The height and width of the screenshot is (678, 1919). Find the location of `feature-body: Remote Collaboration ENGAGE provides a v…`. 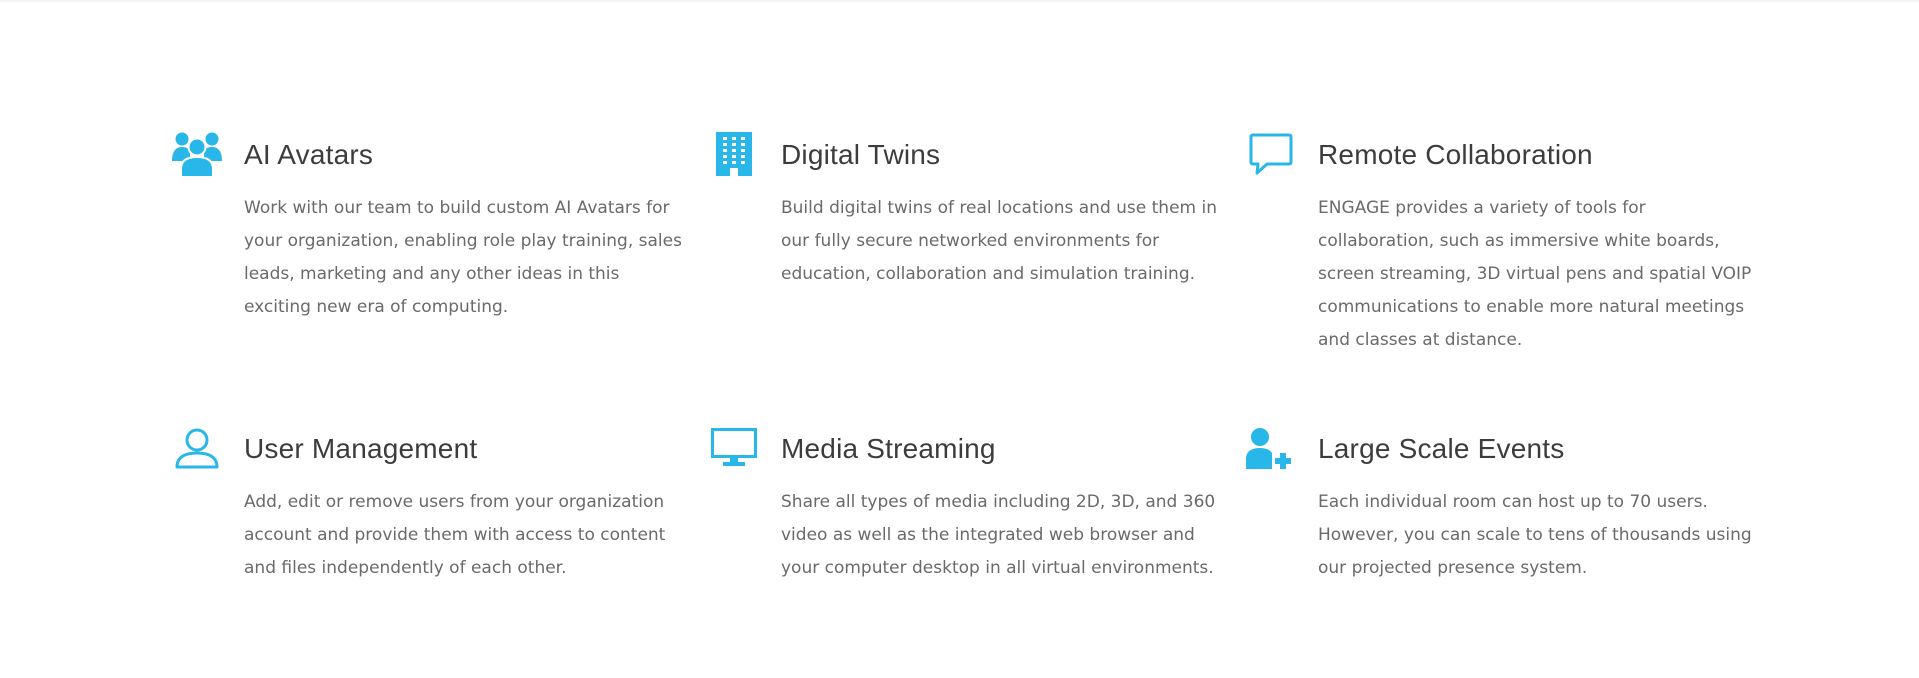

feature-body: Remote Collaboration ENGAGE provides a v… is located at coordinates (1538, 247).